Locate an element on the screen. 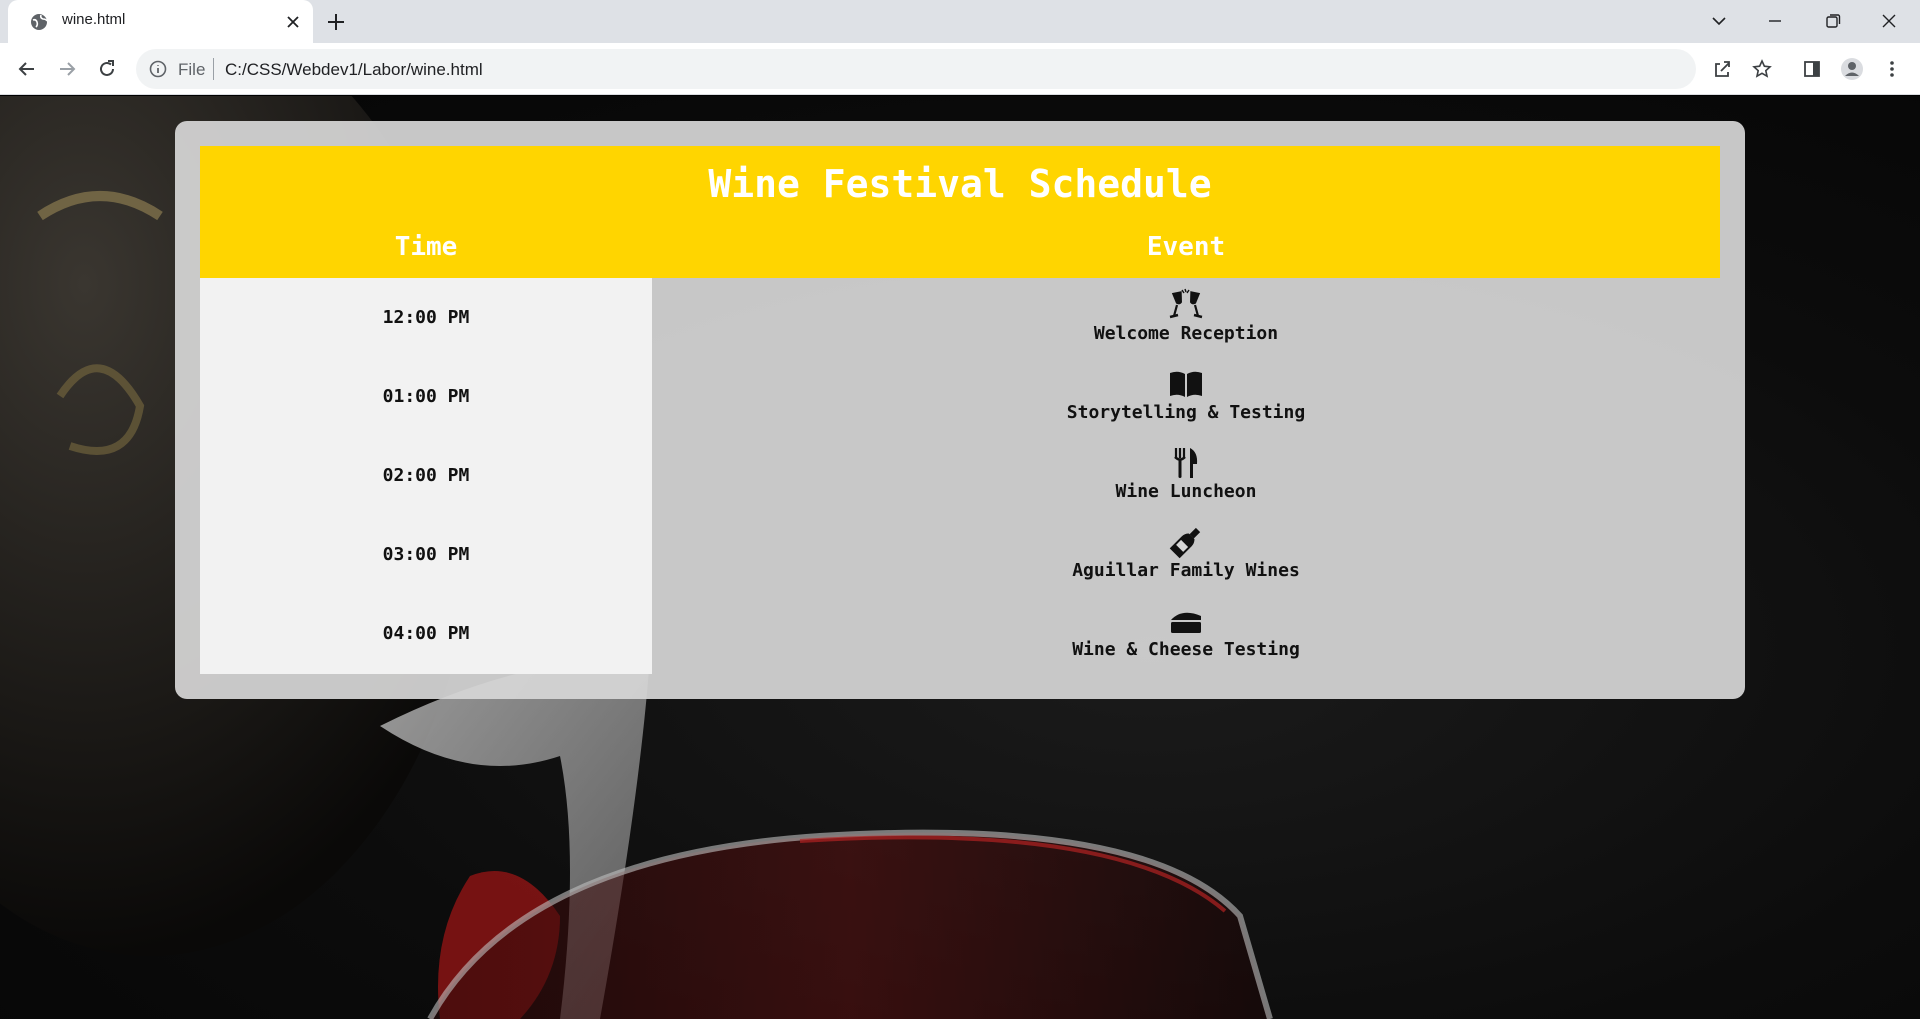 This screenshot has width=1920, height=1019. side-panel-button is located at coordinates (1812, 69).